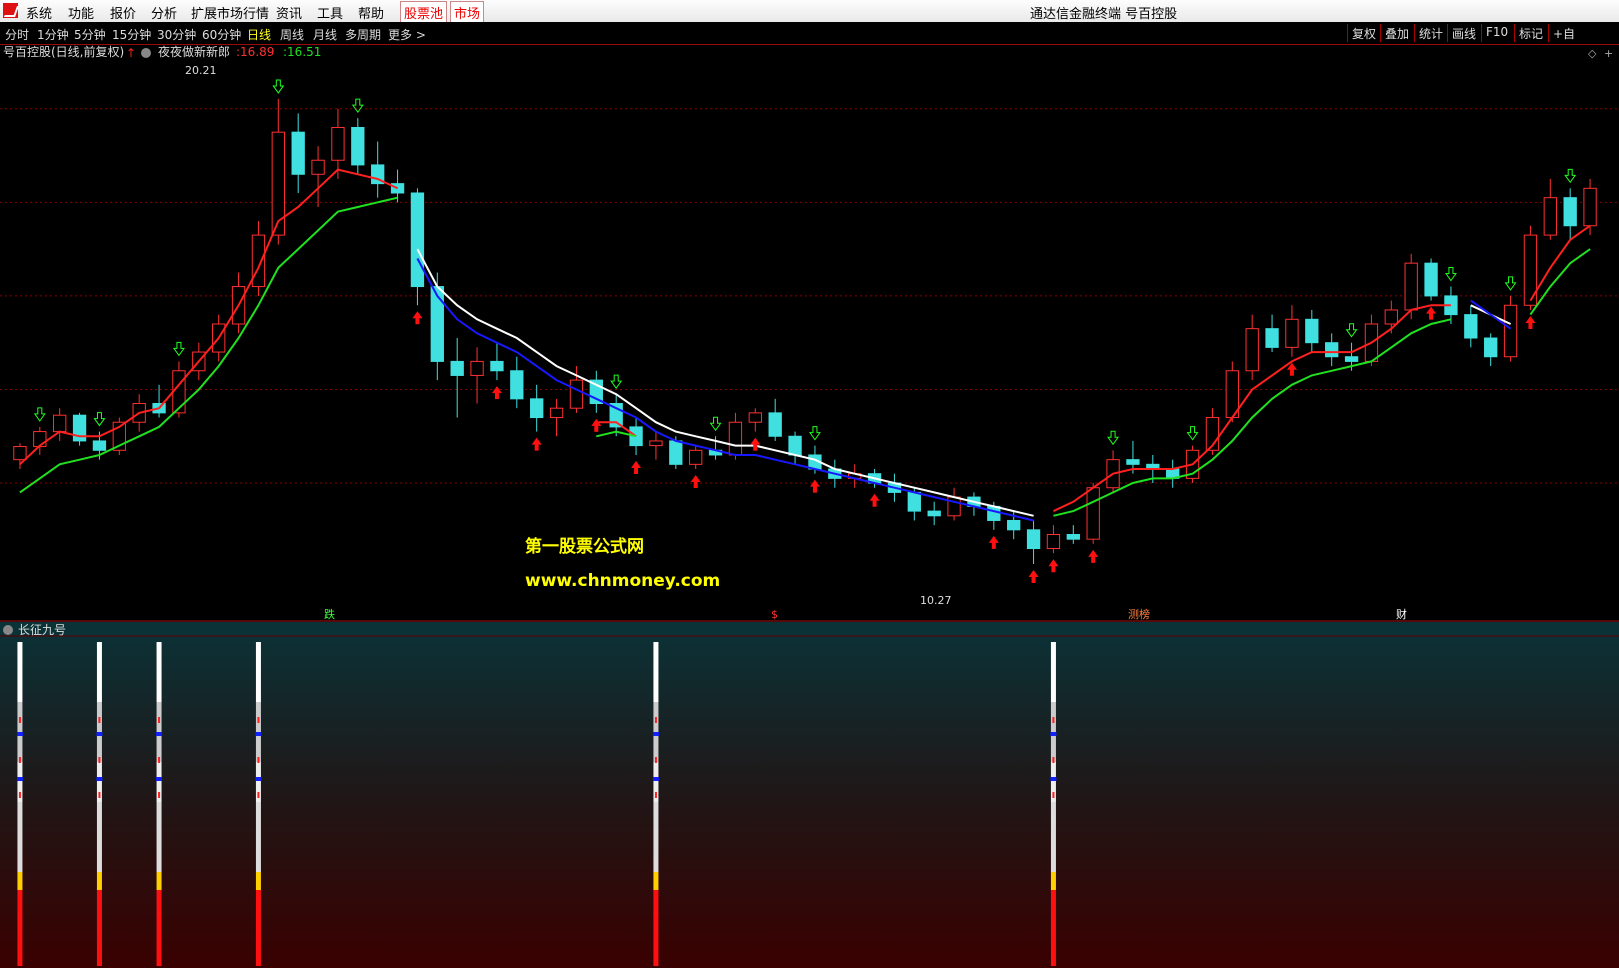 The width and height of the screenshot is (1619, 968). I want to click on indicator-value-green: :16.51, so click(302, 52).